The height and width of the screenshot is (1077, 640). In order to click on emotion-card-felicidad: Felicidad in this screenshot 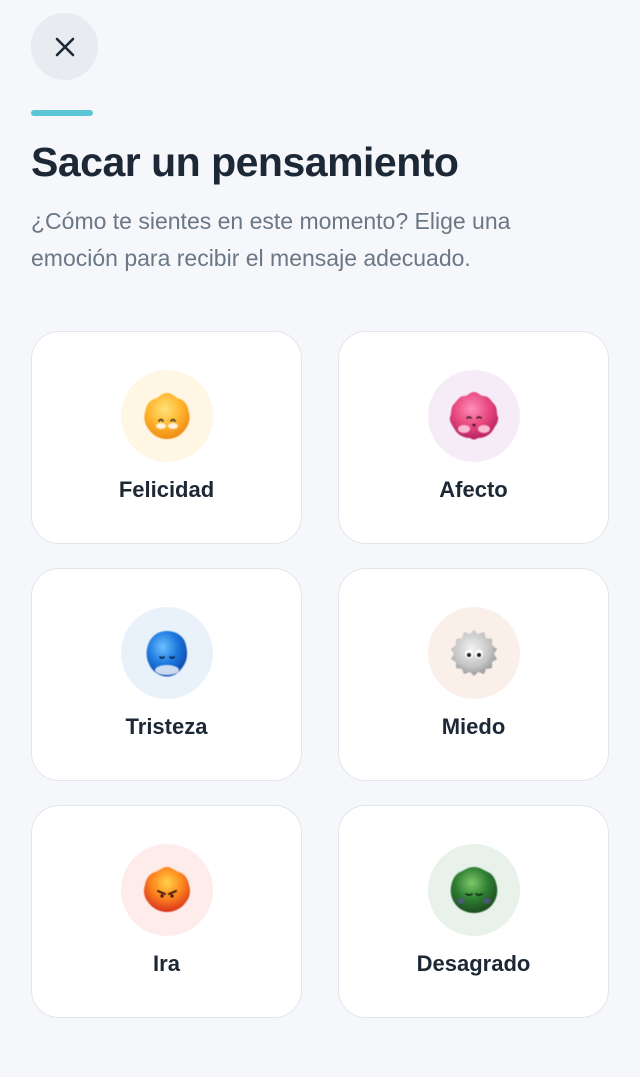, I will do `click(166, 437)`.